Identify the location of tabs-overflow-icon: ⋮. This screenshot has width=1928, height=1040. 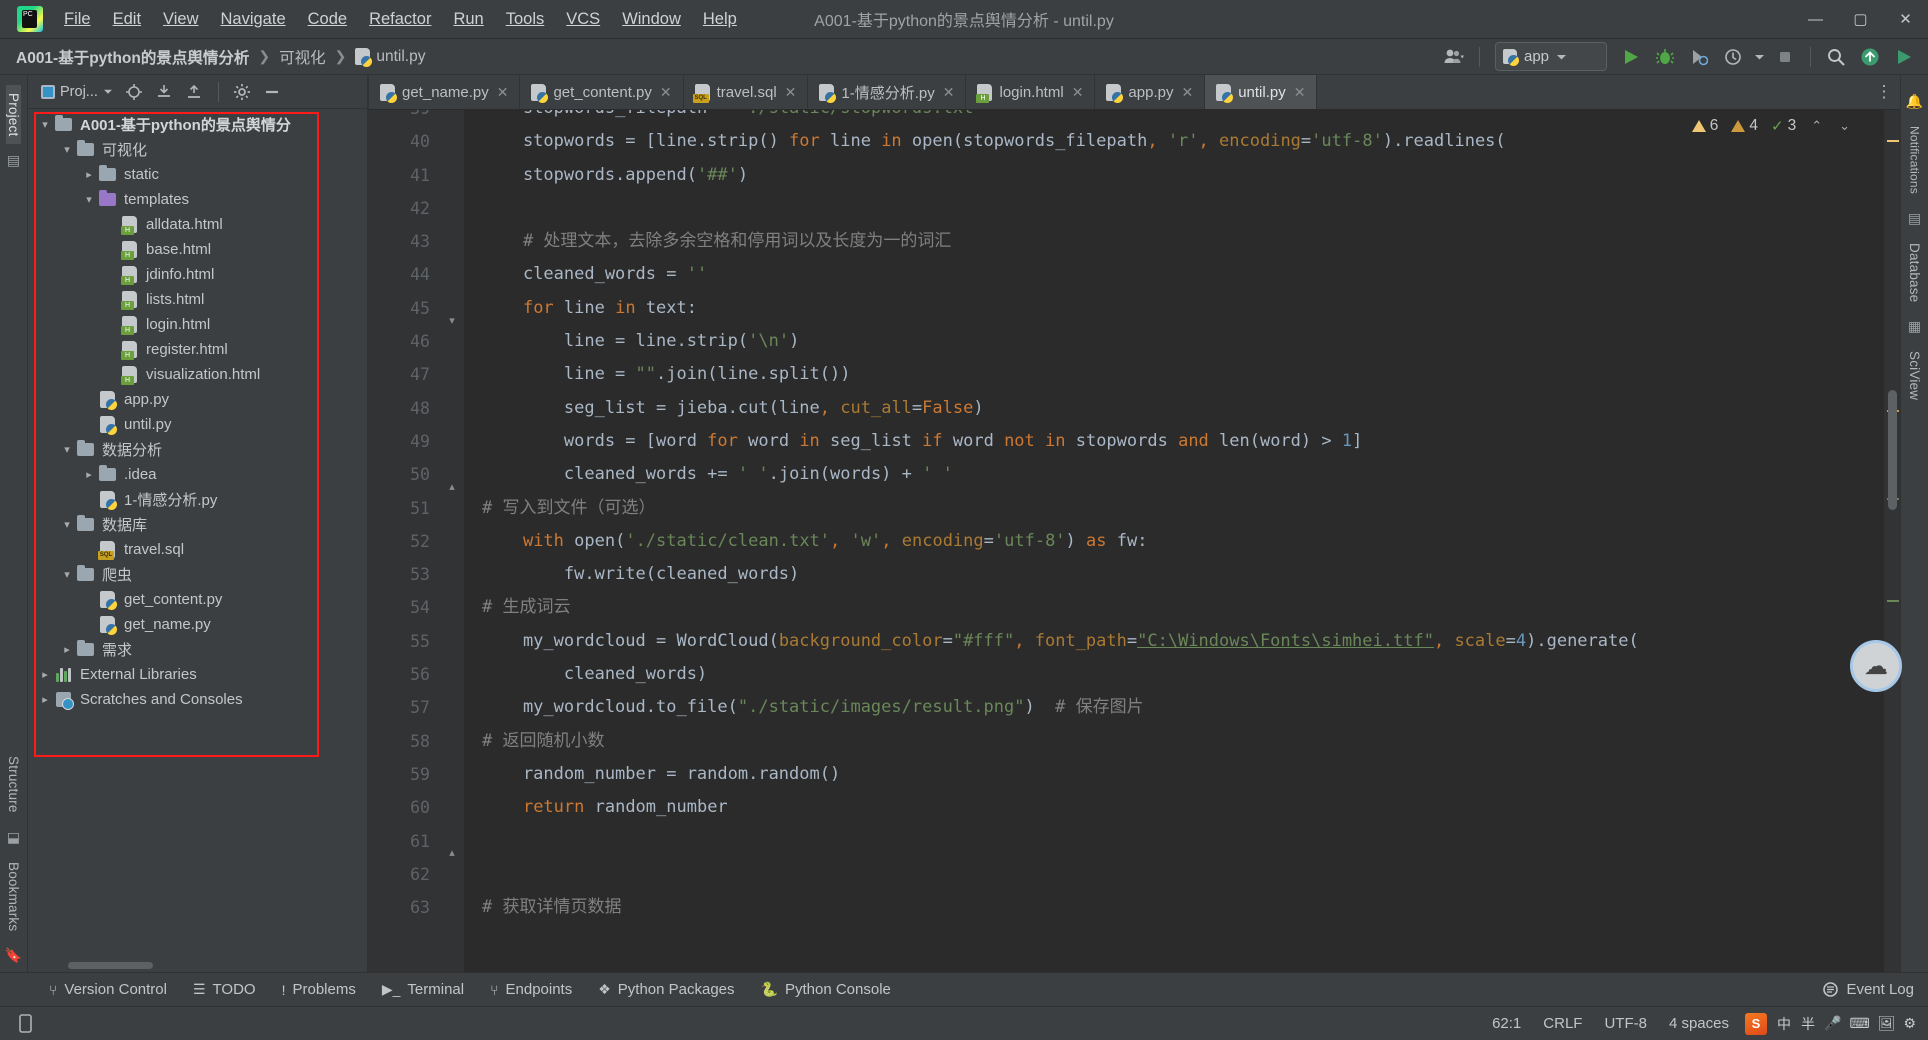
(1884, 92).